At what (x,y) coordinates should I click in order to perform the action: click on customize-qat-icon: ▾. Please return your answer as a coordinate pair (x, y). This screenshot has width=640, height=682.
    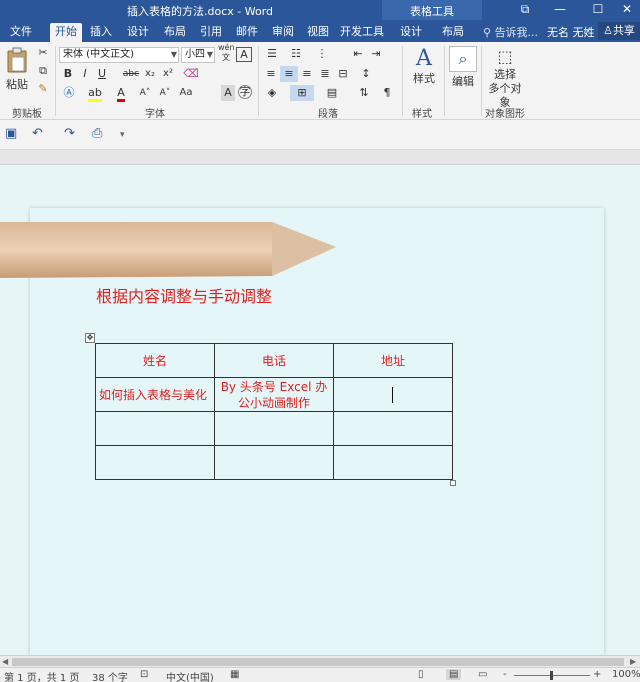
    Looking at the image, I should click on (122, 135).